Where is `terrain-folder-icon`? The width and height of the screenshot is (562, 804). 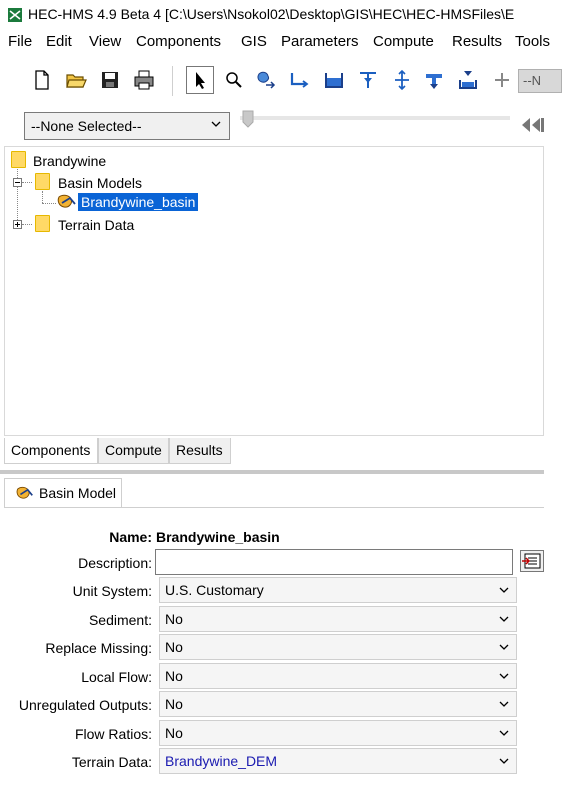 terrain-folder-icon is located at coordinates (42, 223).